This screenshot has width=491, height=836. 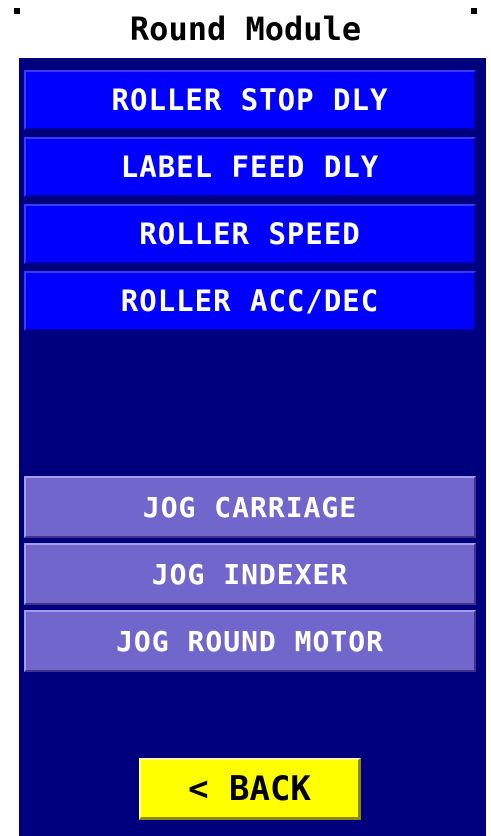 What do you see at coordinates (250, 301) in the screenshot?
I see `roller-acc-dec-button: ROLLER ACC/DEC` at bounding box center [250, 301].